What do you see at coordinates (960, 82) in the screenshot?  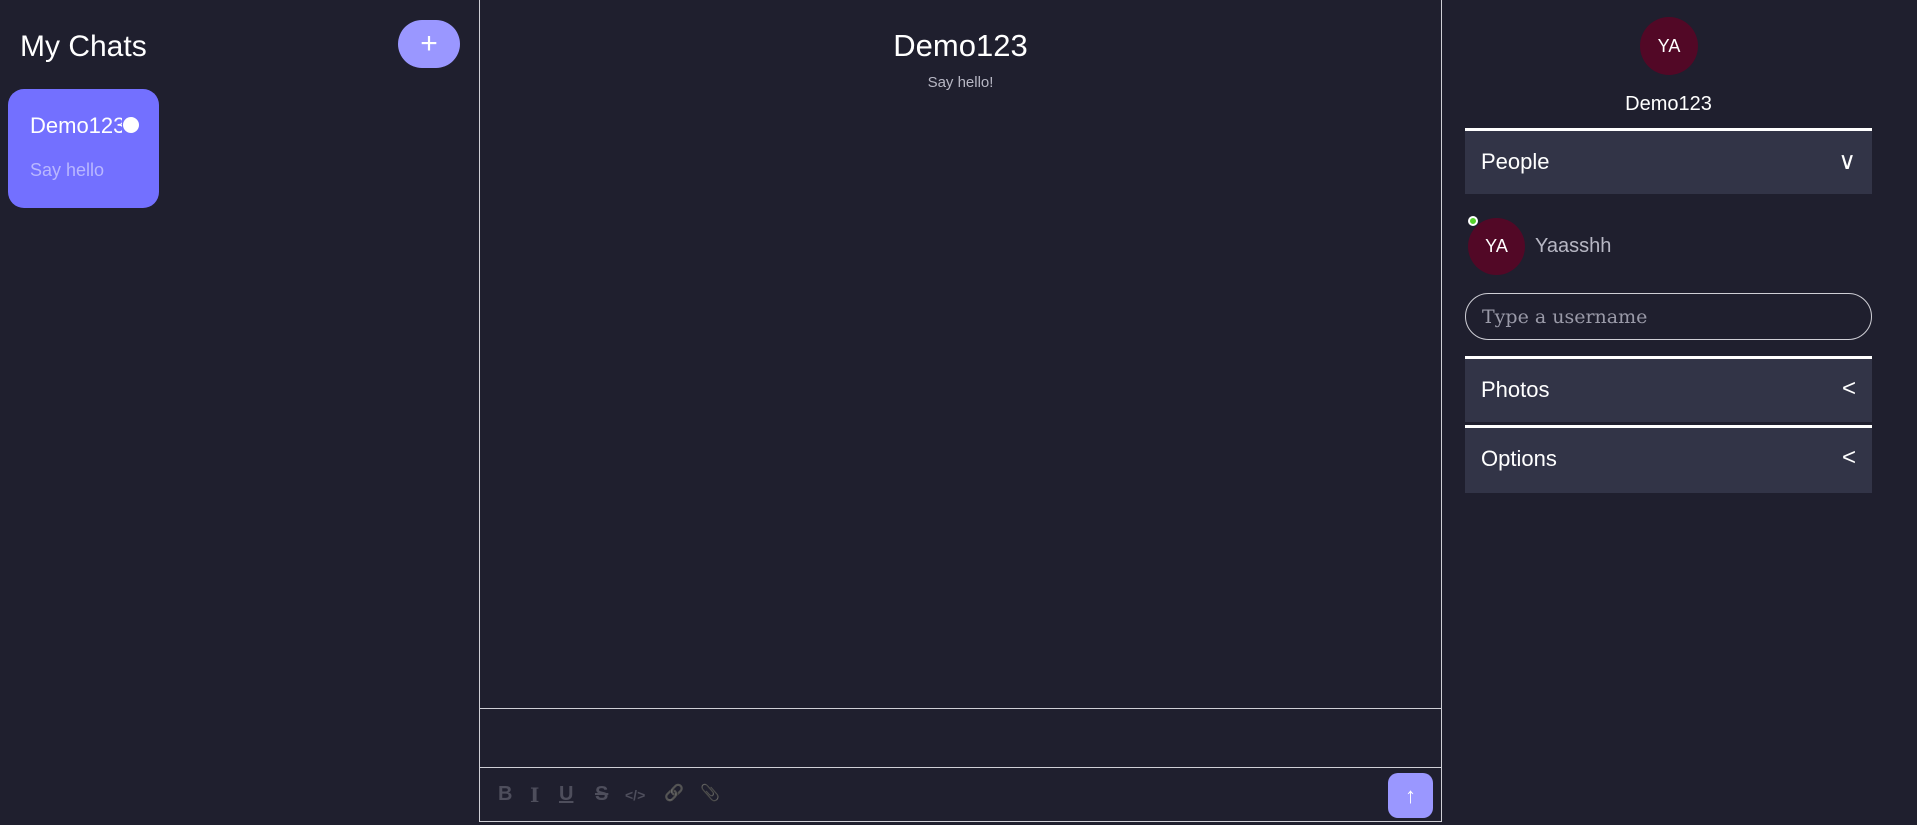 I see `chat-subtitle: Say hello!` at bounding box center [960, 82].